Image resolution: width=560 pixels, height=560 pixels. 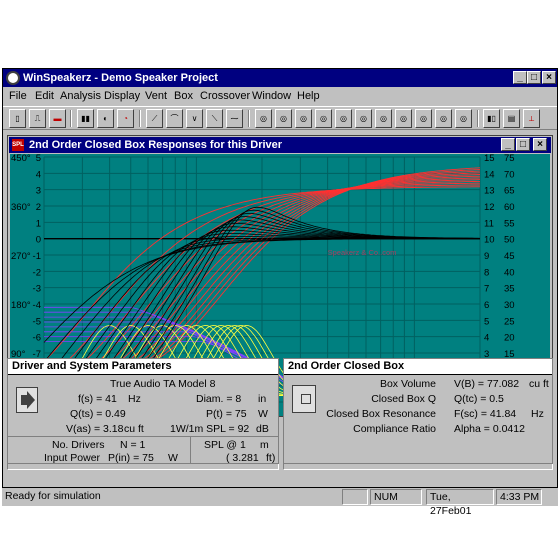 I want to click on driver-button-10: ◎, so click(x=443, y=118).